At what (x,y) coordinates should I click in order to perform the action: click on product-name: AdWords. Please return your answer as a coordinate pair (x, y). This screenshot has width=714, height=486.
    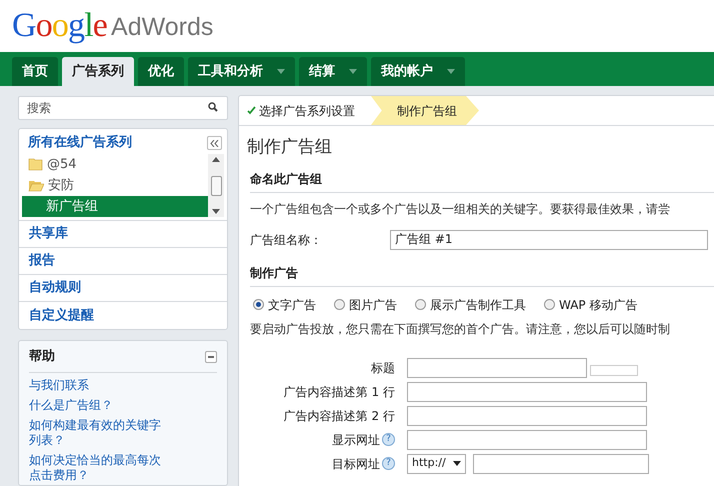
    Looking at the image, I should click on (162, 28).